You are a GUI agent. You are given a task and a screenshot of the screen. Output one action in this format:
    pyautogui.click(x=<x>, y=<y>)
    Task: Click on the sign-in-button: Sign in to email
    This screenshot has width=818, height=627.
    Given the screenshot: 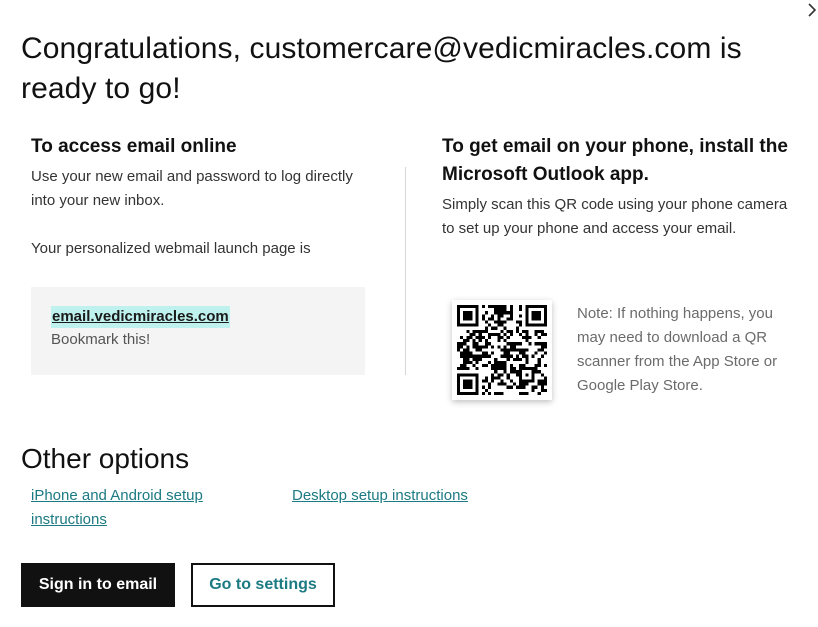 What is the action you would take?
    pyautogui.click(x=98, y=585)
    